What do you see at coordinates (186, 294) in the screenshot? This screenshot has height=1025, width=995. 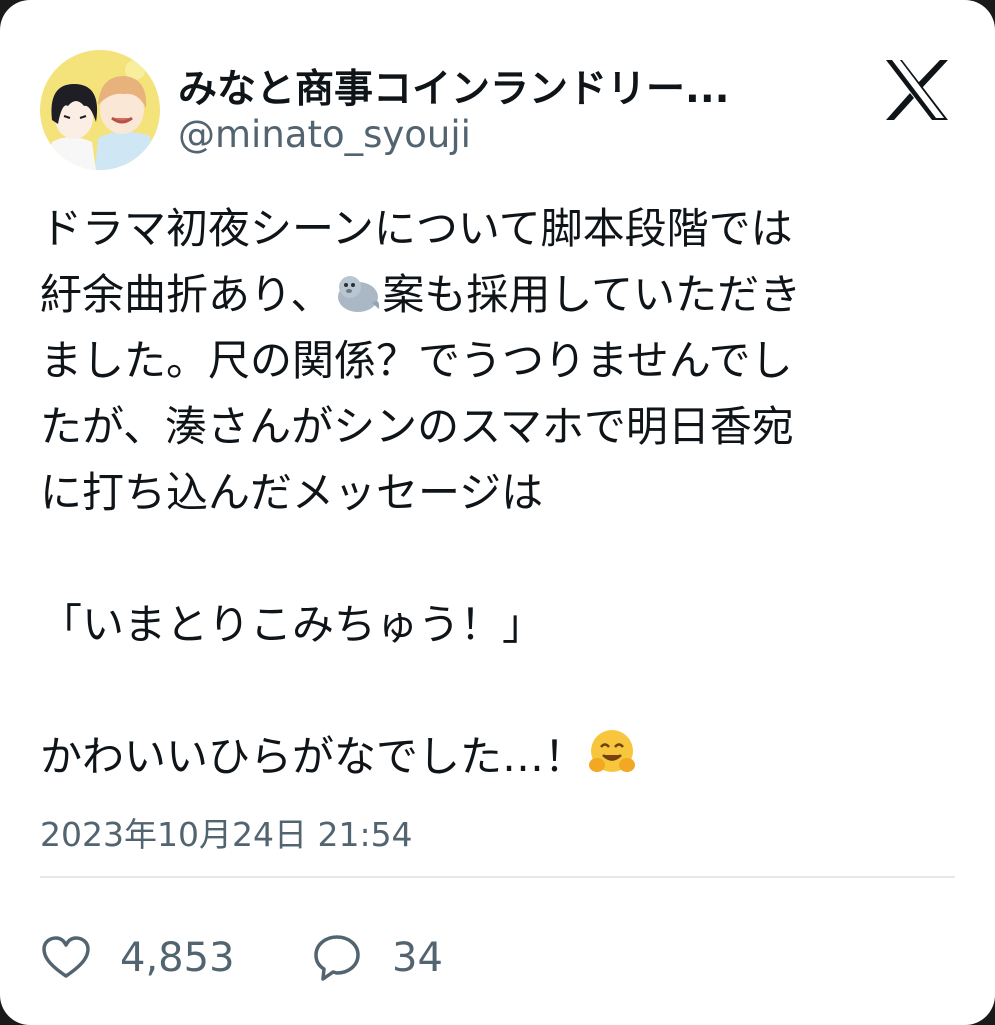 I see `tweet-line: 紆余曲折あり、` at bounding box center [186, 294].